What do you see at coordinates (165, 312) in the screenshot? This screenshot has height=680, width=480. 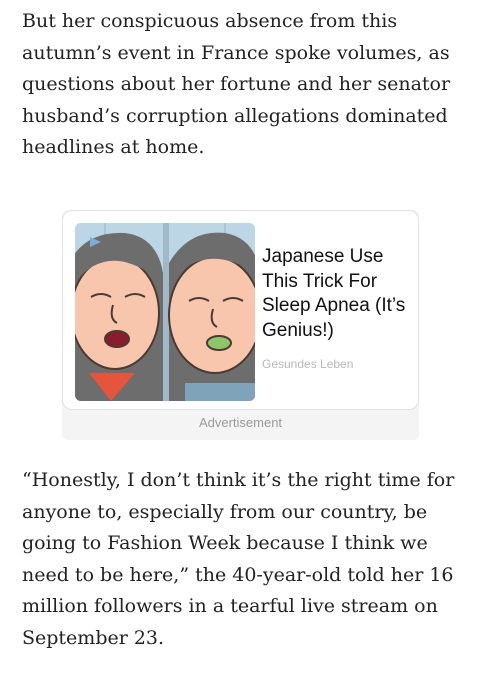 I see `ad-image` at bounding box center [165, 312].